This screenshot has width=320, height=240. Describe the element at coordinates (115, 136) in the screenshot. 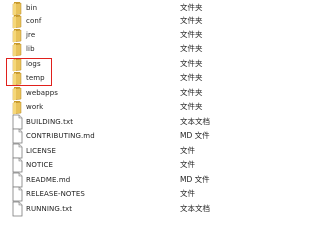

I see `file-row-contributing-md: CONTRIBUTING.md MD 文件` at that location.